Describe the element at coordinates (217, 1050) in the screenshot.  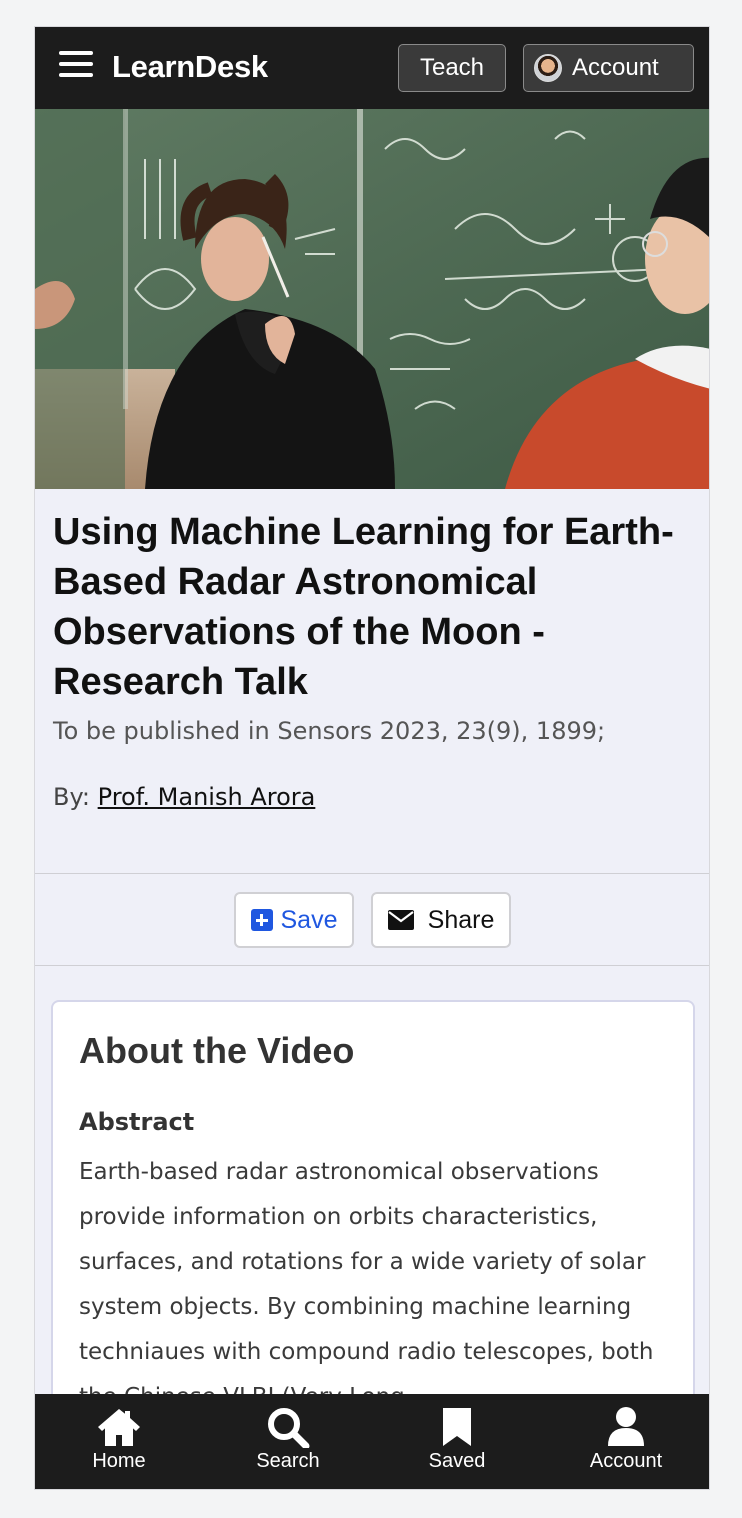
I see `about-heading: About the Video` at that location.